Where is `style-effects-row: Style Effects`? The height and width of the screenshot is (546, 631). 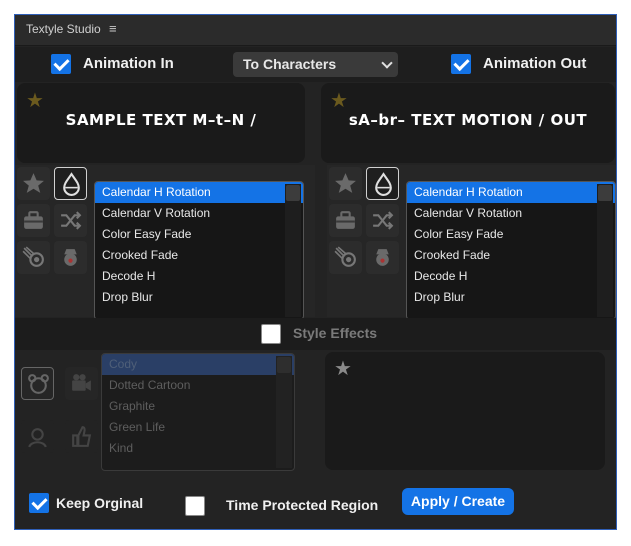 style-effects-row: Style Effects is located at coordinates (315, 334).